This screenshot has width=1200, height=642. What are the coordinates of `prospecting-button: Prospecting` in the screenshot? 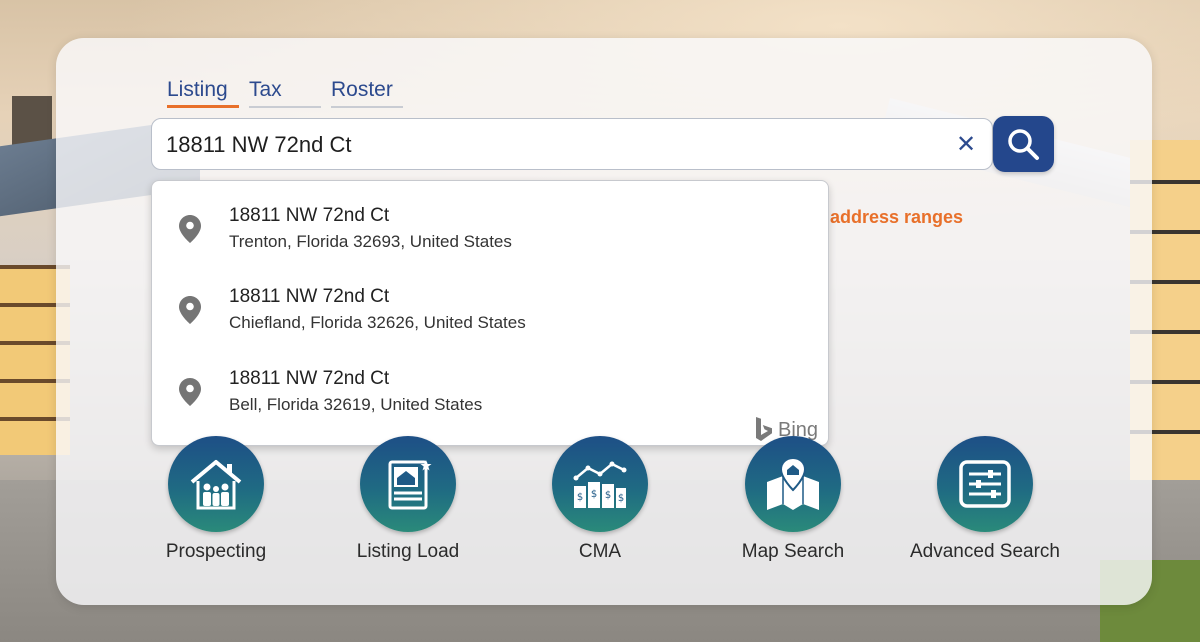 It's located at (216, 504).